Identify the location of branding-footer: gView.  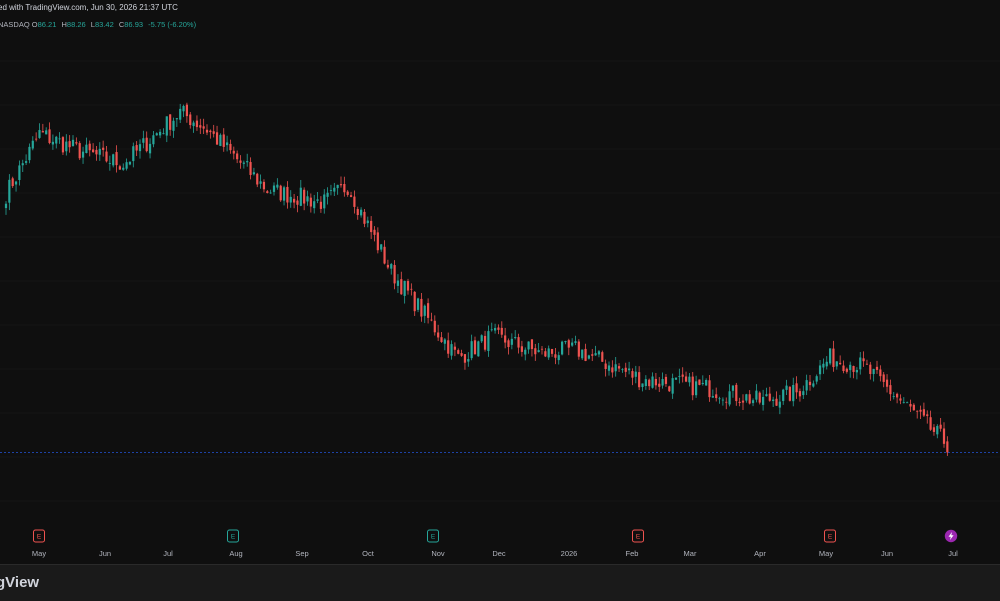
(500, 582).